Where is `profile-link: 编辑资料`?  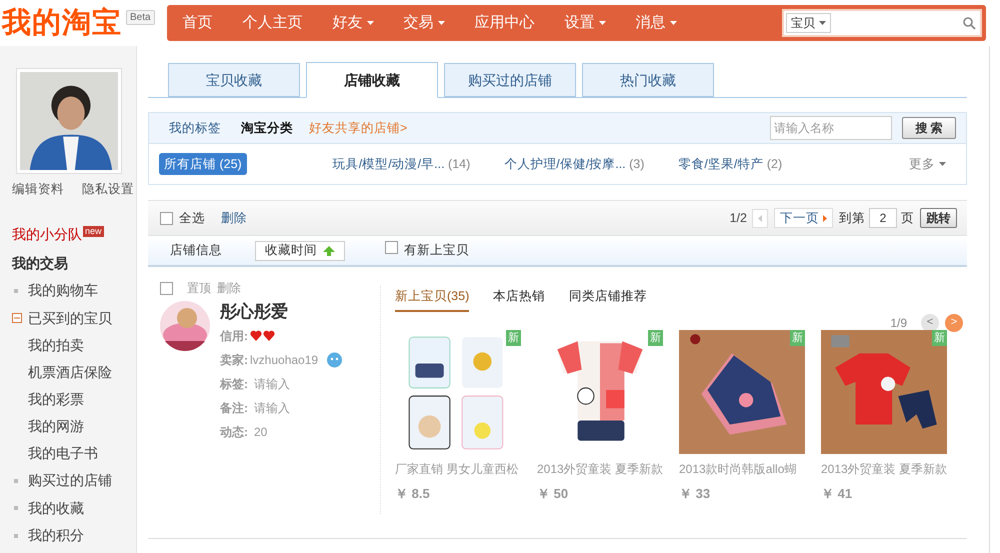 profile-link: 编辑资料 is located at coordinates (38, 189).